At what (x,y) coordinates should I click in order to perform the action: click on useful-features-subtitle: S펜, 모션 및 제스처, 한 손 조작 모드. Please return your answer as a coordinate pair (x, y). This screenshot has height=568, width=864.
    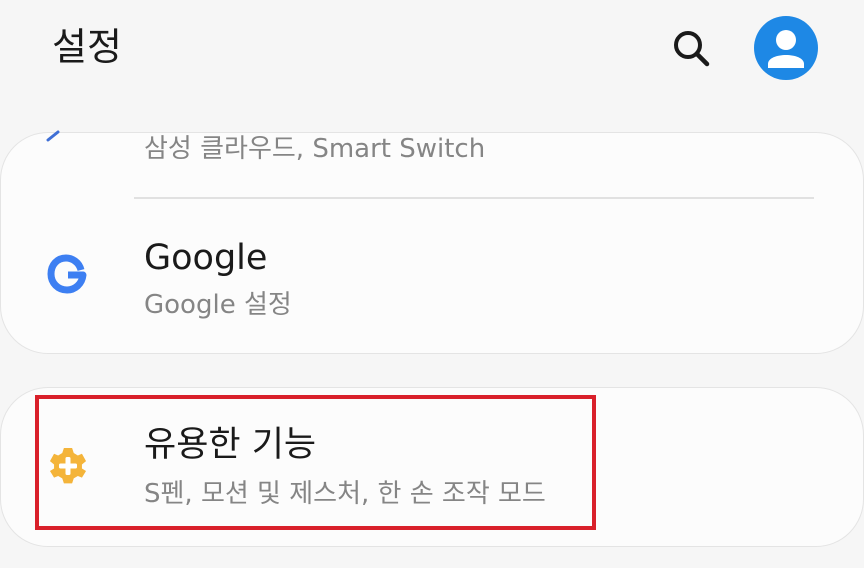
    Looking at the image, I should click on (345, 494).